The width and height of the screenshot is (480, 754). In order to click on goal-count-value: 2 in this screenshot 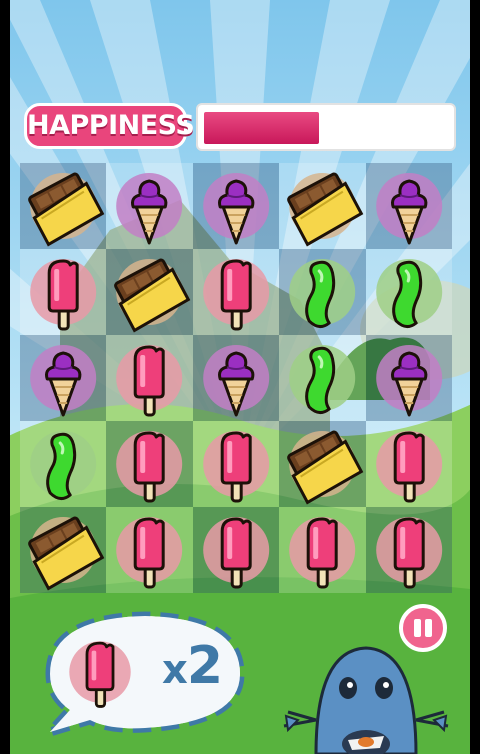, I will do `click(204, 666)`.